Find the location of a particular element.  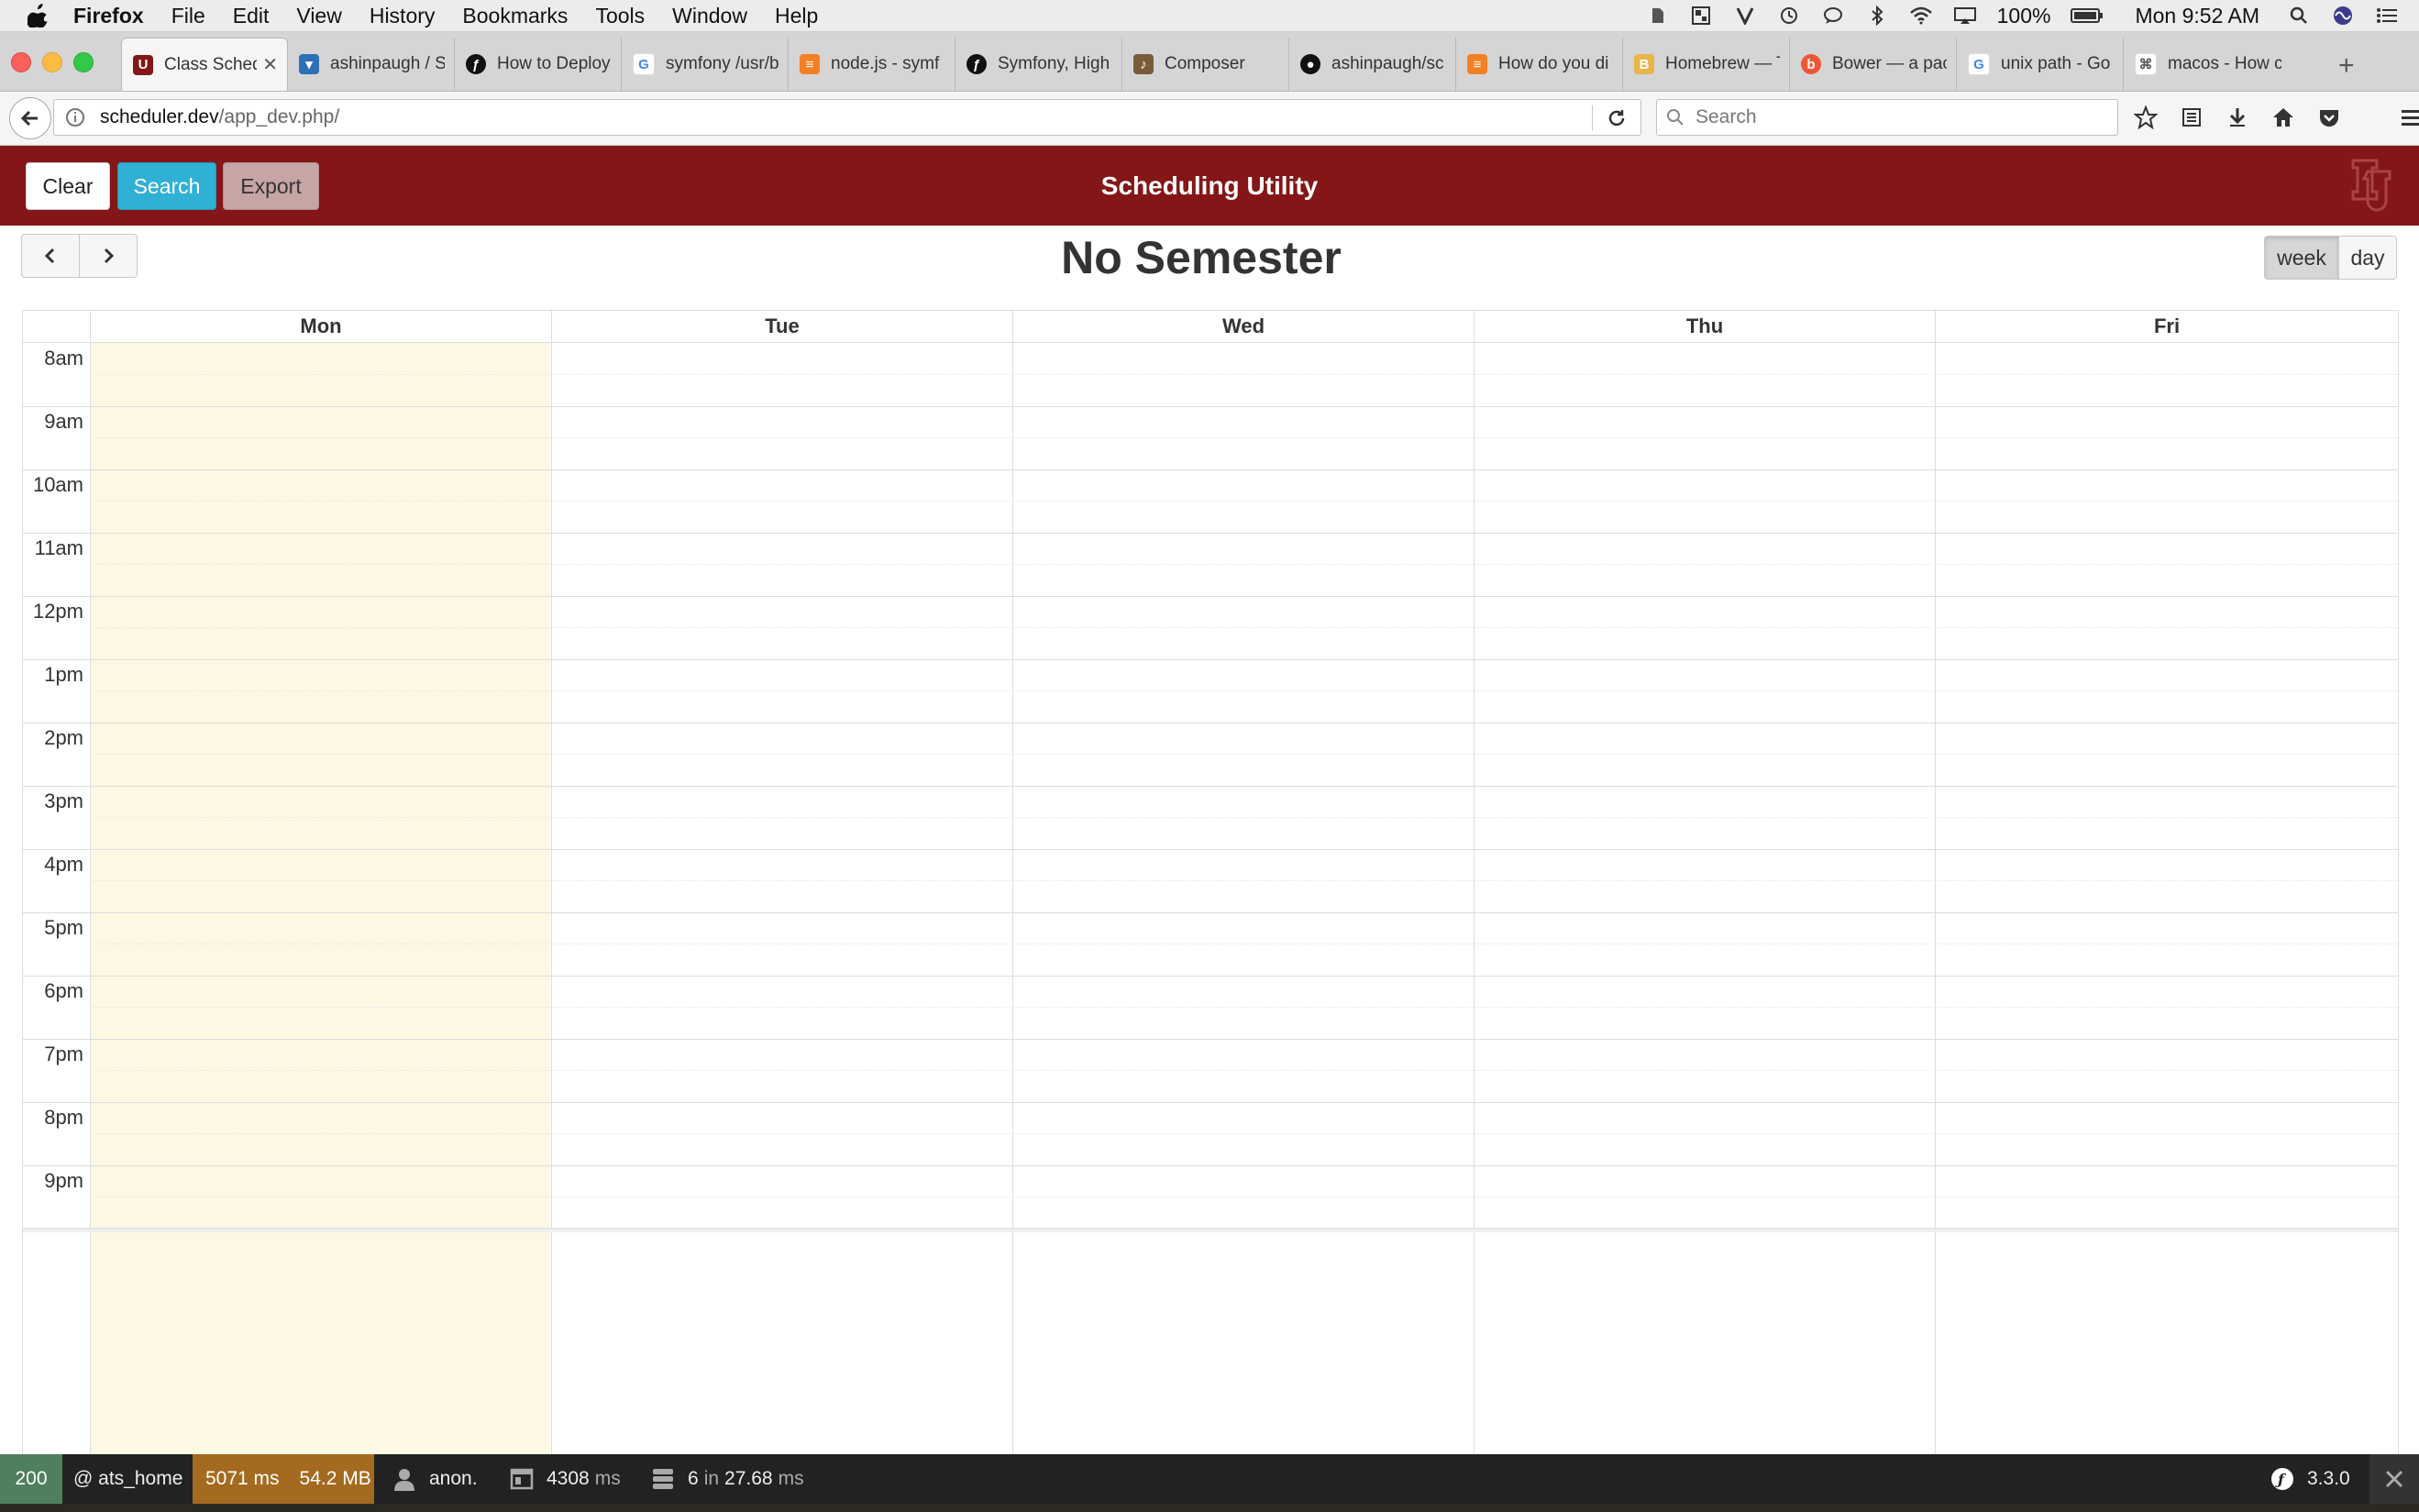

time-label: 3pm is located at coordinates (64, 800).